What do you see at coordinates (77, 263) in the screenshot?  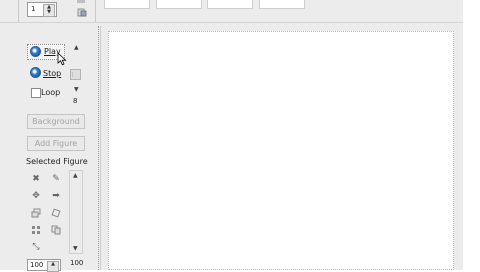 I see `zoom-value: 100` at bounding box center [77, 263].